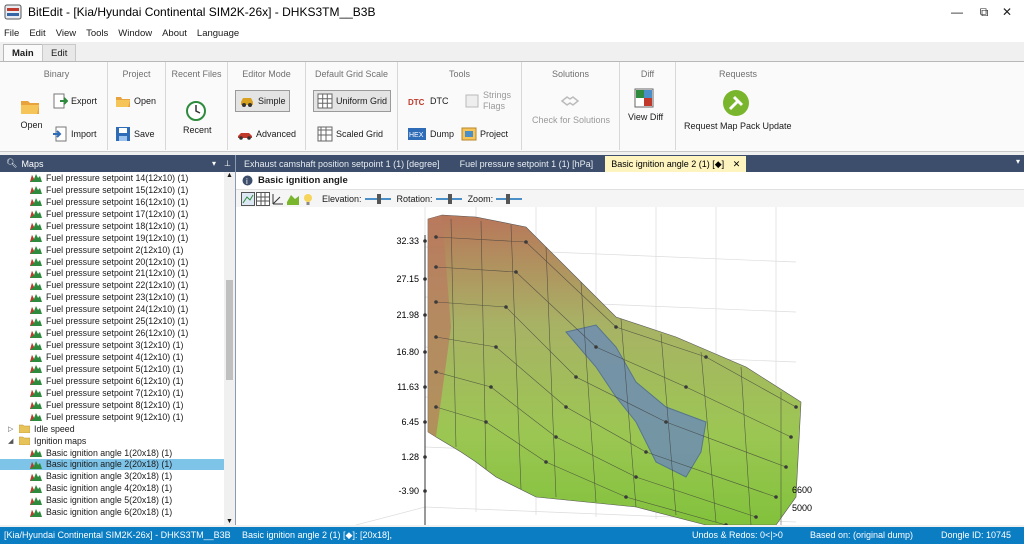 This screenshot has width=1024, height=544. Describe the element at coordinates (112, 464) in the screenshot. I see `tree-map-item: Basic ignition angle 2(20x18) (1)` at that location.